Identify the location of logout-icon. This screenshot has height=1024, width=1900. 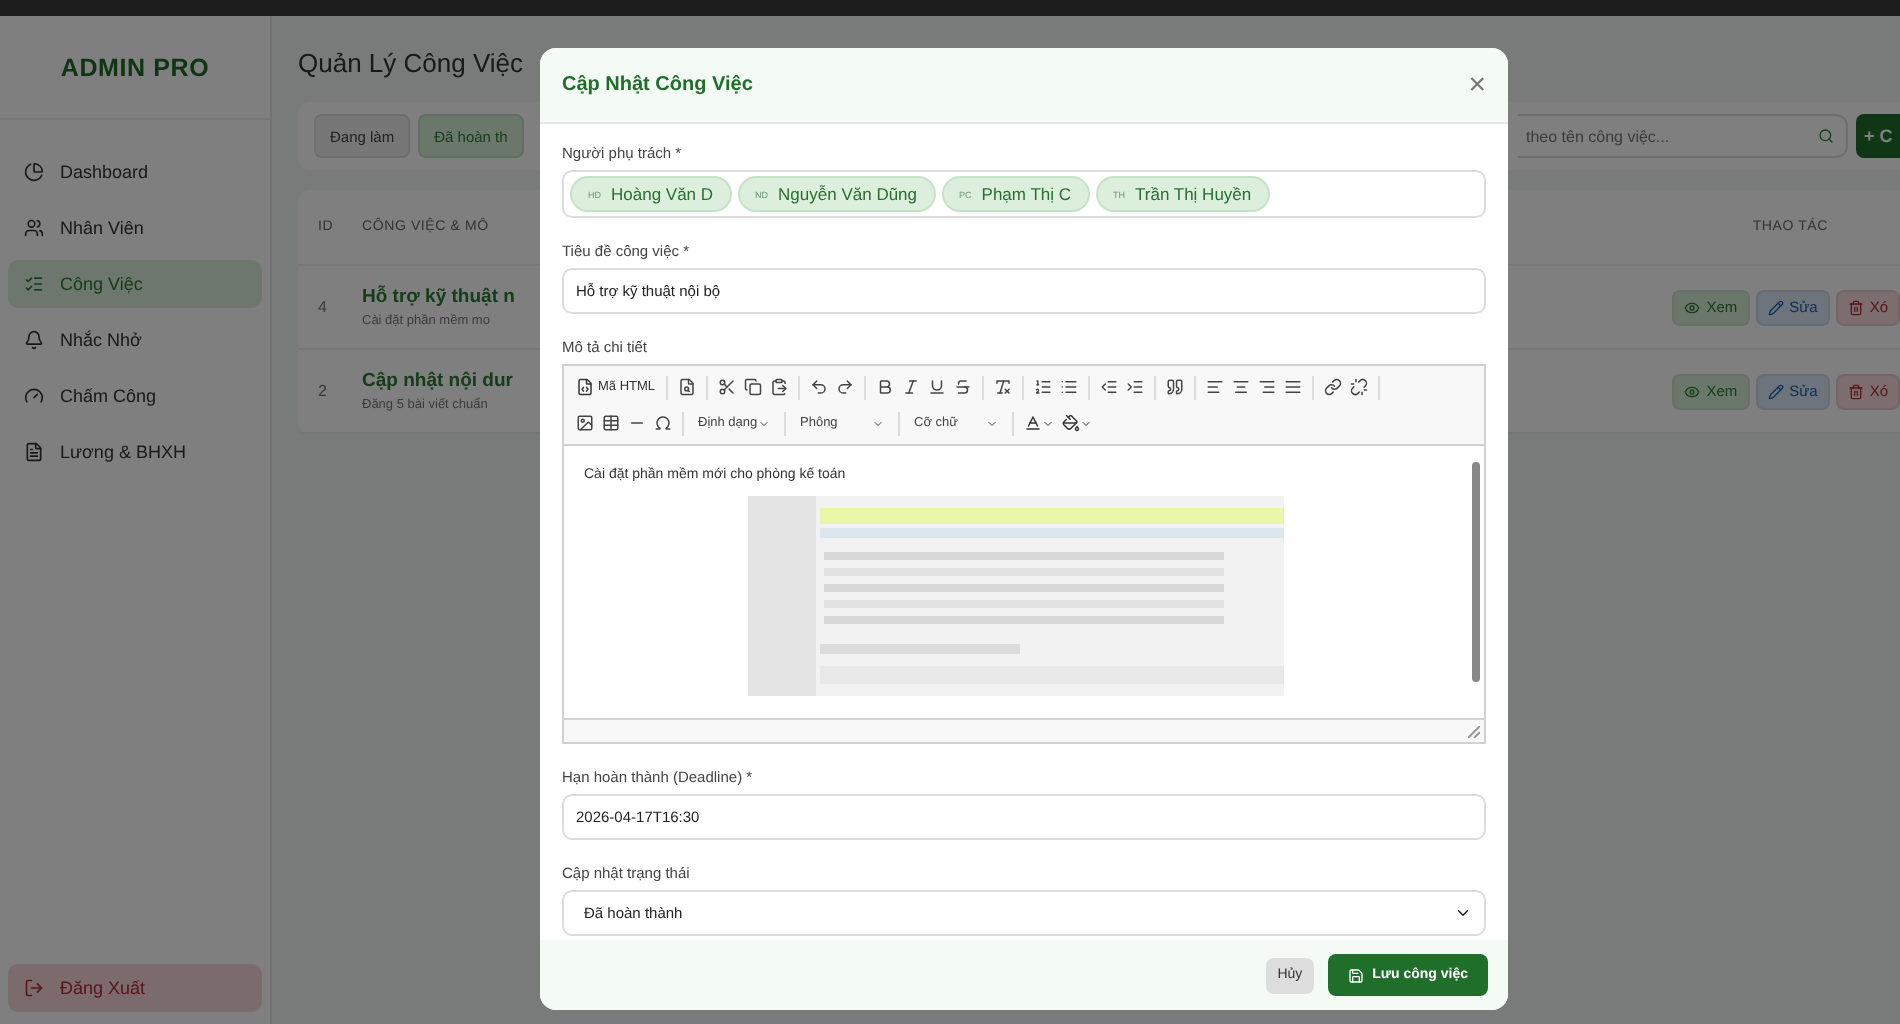
(34, 988).